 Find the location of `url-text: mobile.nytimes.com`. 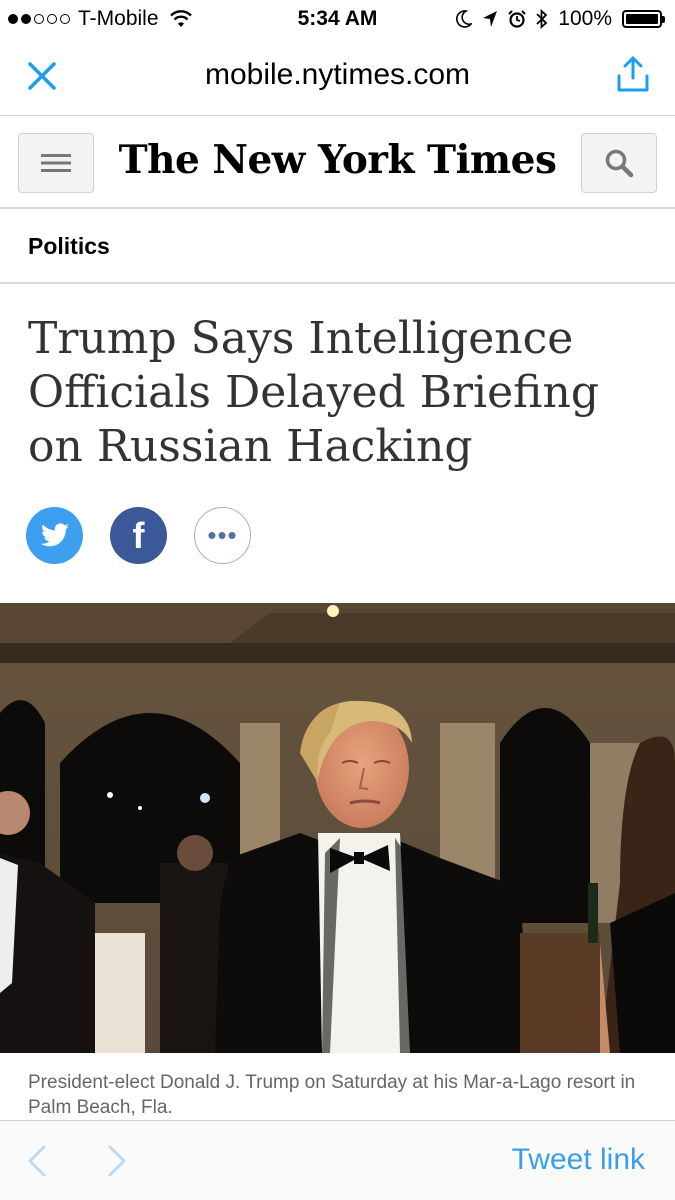

url-text: mobile.nytimes.com is located at coordinates (337, 75).